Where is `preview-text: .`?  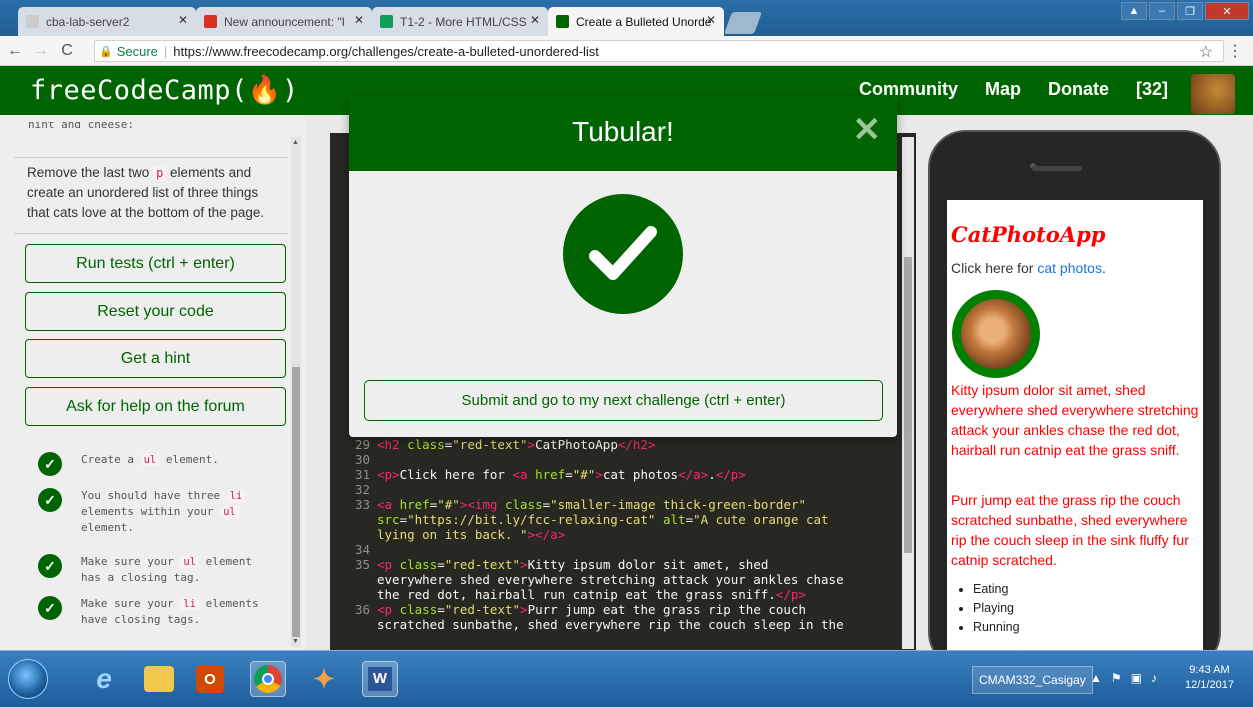
preview-text: . is located at coordinates (1103, 268).